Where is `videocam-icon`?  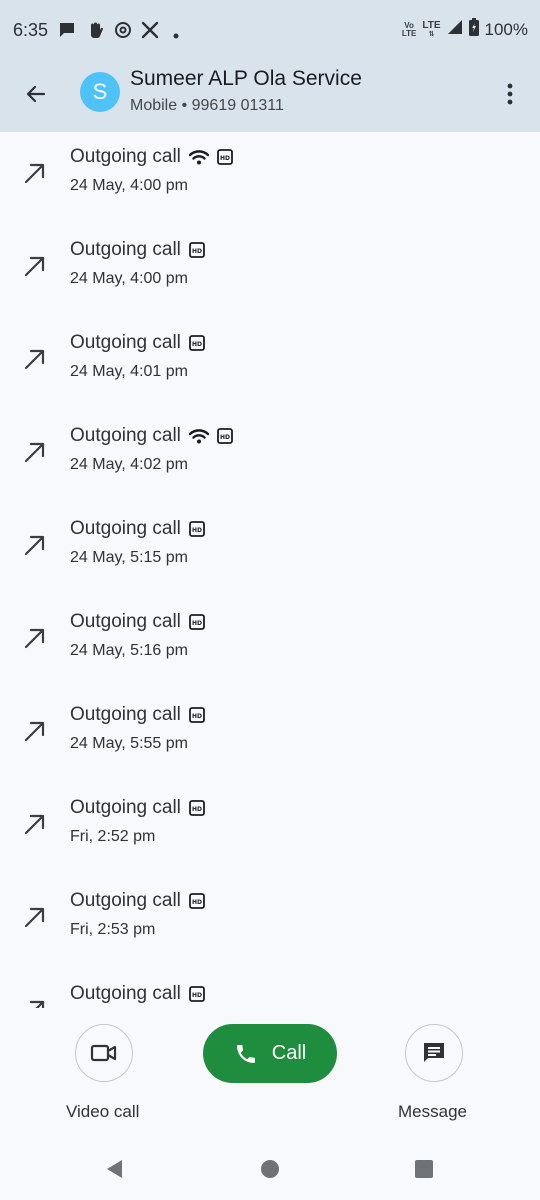
videocam-icon is located at coordinates (103, 1053).